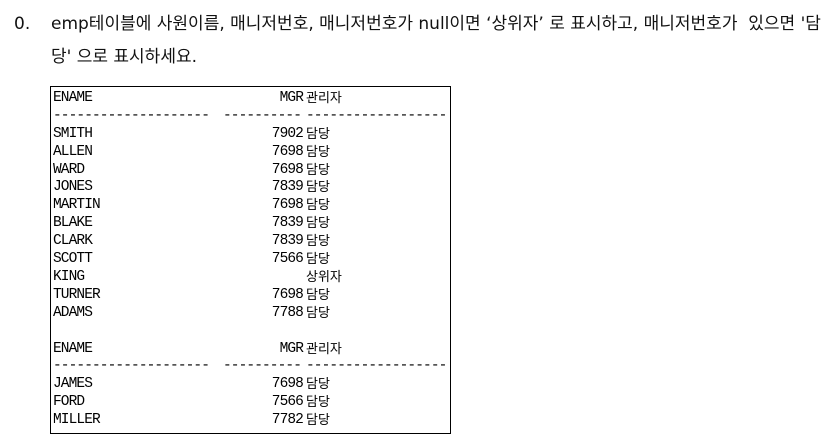 The height and width of the screenshot is (439, 834). What do you see at coordinates (251, 224) in the screenshot?
I see `table-row: BLAKE 7839 담당` at bounding box center [251, 224].